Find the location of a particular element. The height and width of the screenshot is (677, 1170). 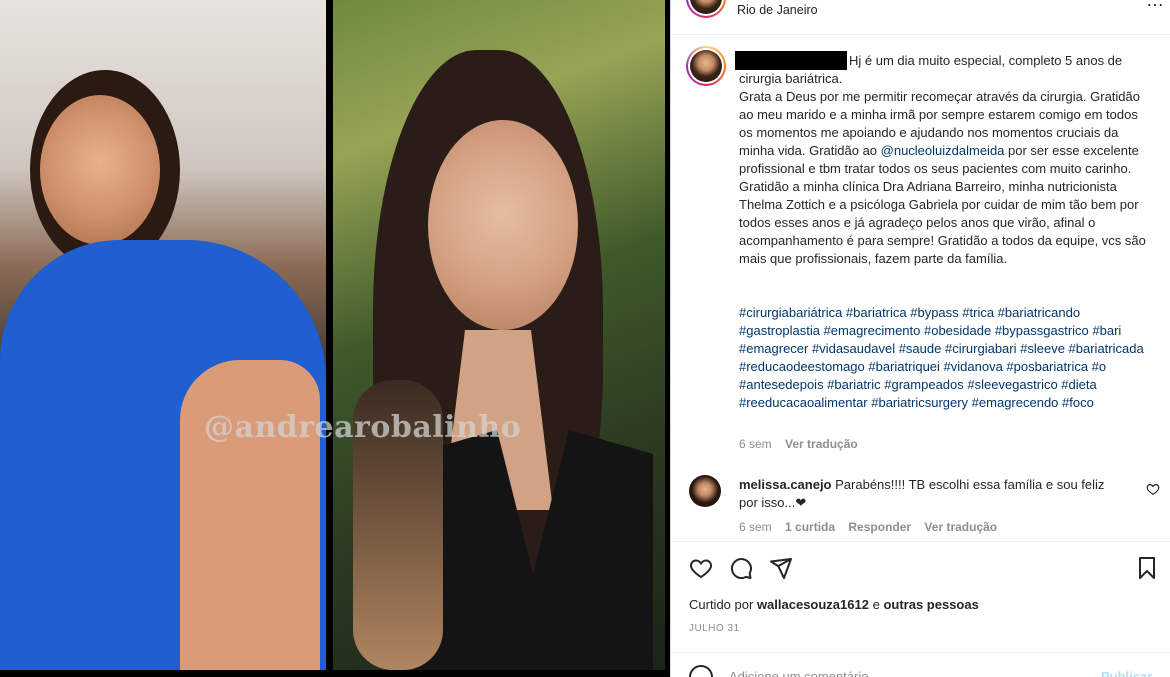

author-avatar is located at coordinates (706, 9).